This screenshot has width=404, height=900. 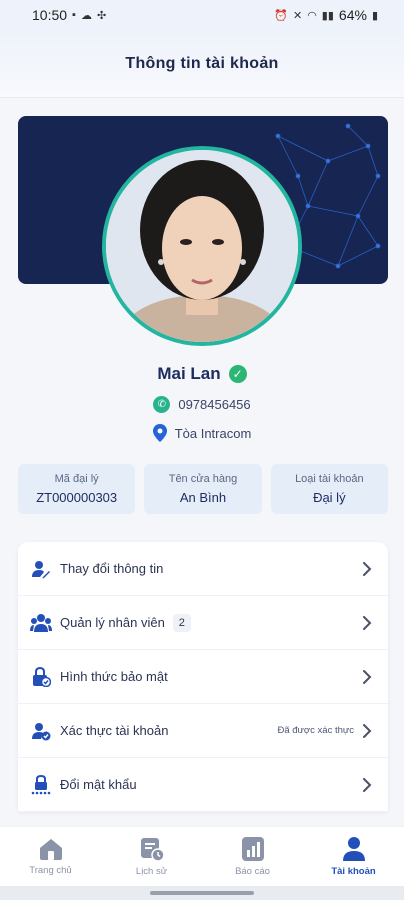 I want to click on avatar, so click(x=202, y=246).